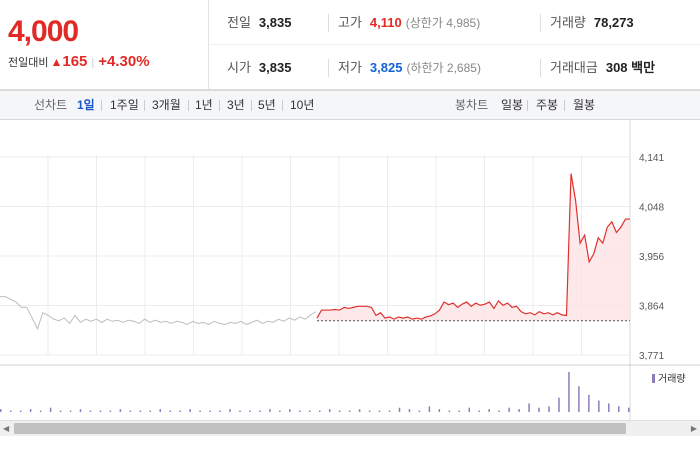 The image size is (700, 450). I want to click on chart-period-tabs: 선차트 1일 1주일 3개월 1년 3년 5년 10년 봉차트 일봉 주봉 월봉, so click(350, 105).